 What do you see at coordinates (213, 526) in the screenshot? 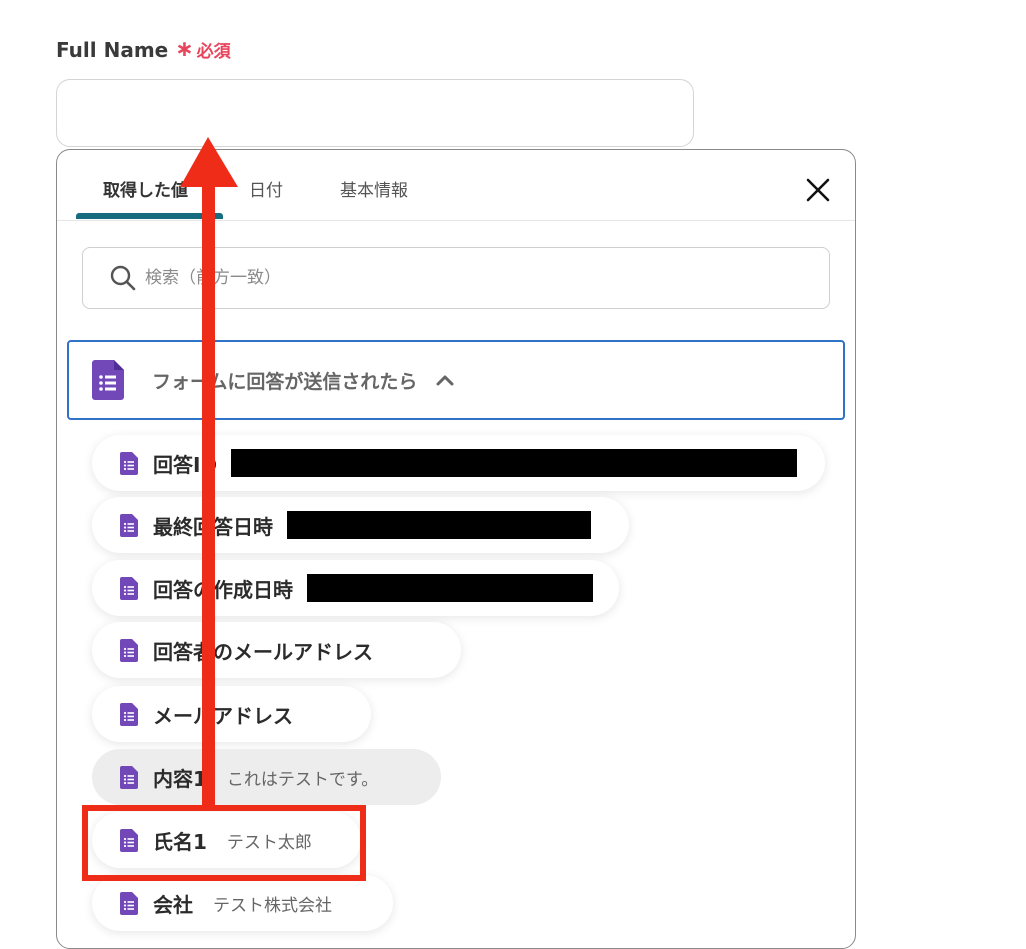
I see `item-label: 最終回答日時` at bounding box center [213, 526].